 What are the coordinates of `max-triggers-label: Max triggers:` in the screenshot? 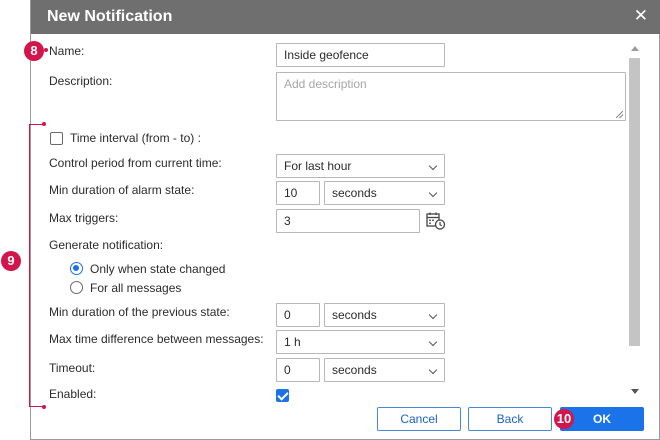 It's located at (84, 218).